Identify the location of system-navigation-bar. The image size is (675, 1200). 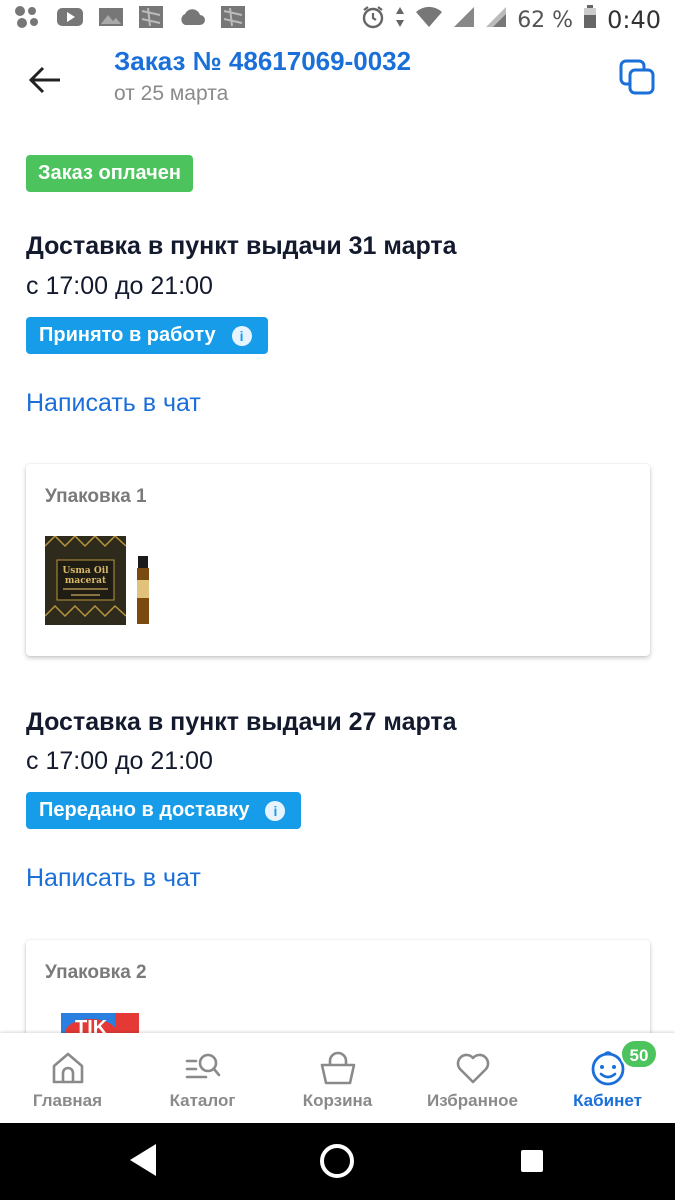
(337, 1161).